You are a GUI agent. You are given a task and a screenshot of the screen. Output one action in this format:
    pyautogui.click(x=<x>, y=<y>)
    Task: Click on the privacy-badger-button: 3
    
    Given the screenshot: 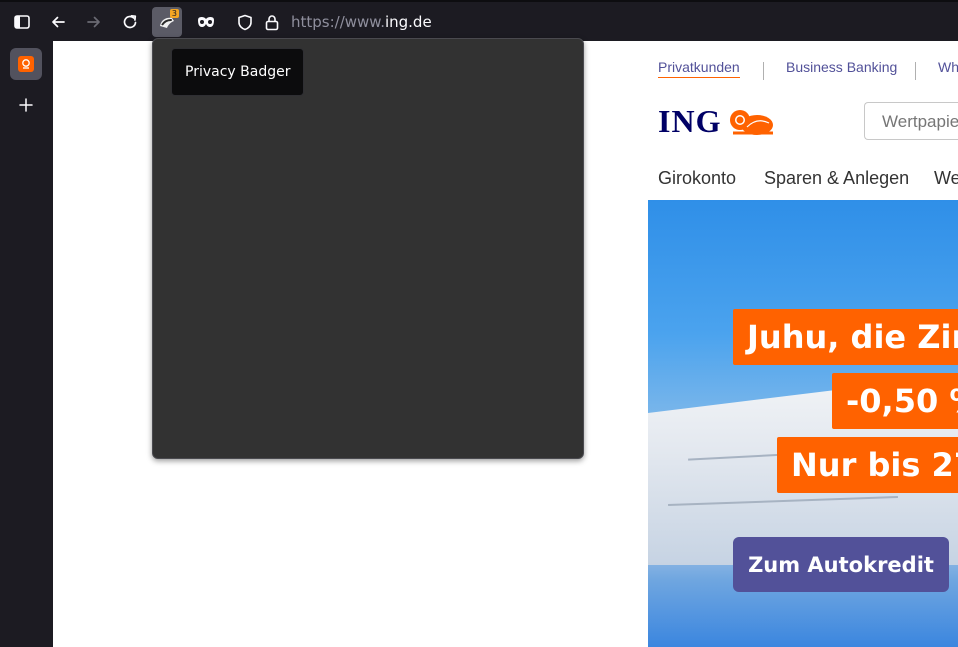 What is the action you would take?
    pyautogui.click(x=167, y=22)
    